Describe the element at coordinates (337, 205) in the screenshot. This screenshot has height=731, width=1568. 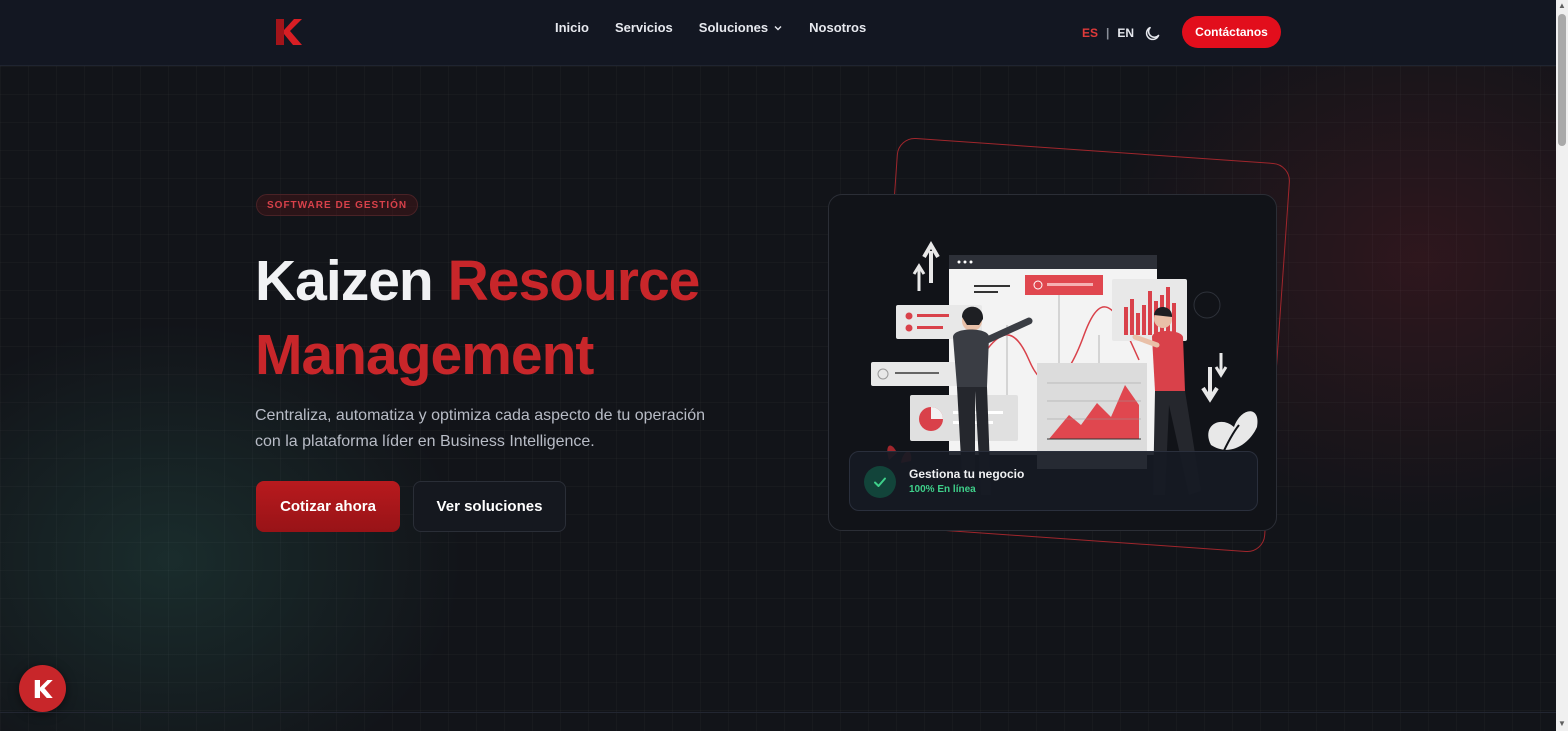
I see `hero-badge: SOFTWARE DE GESTIÓN` at that location.